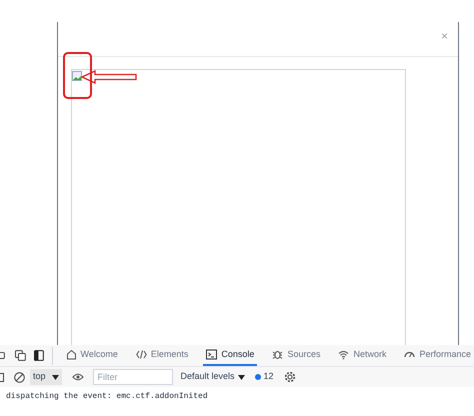  I want to click on broken-image-icon, so click(77, 76).